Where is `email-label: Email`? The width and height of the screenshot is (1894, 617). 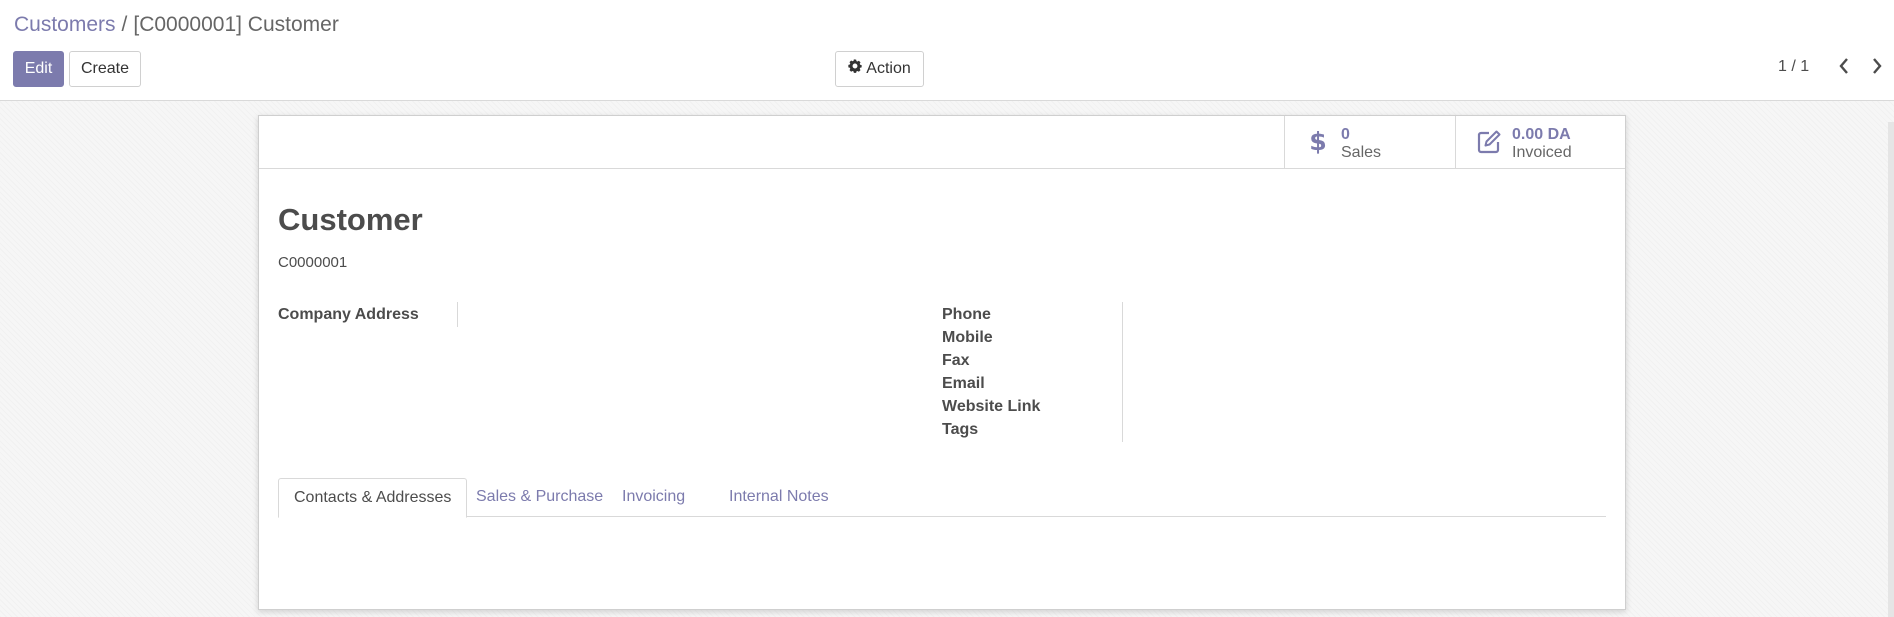
email-label: Email is located at coordinates (963, 383).